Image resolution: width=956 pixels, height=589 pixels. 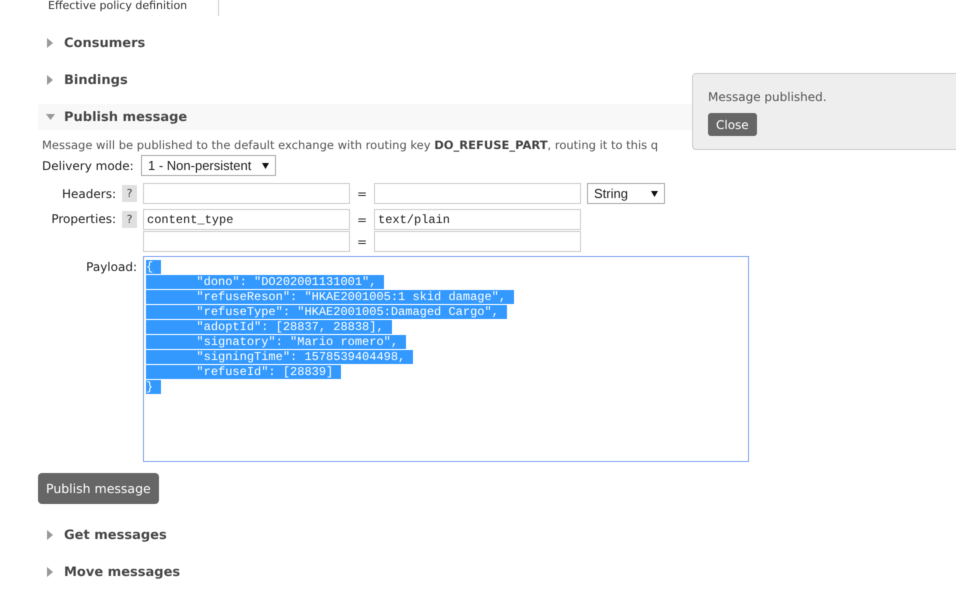 I want to click on field-label: Delivery mode:, so click(x=88, y=165).